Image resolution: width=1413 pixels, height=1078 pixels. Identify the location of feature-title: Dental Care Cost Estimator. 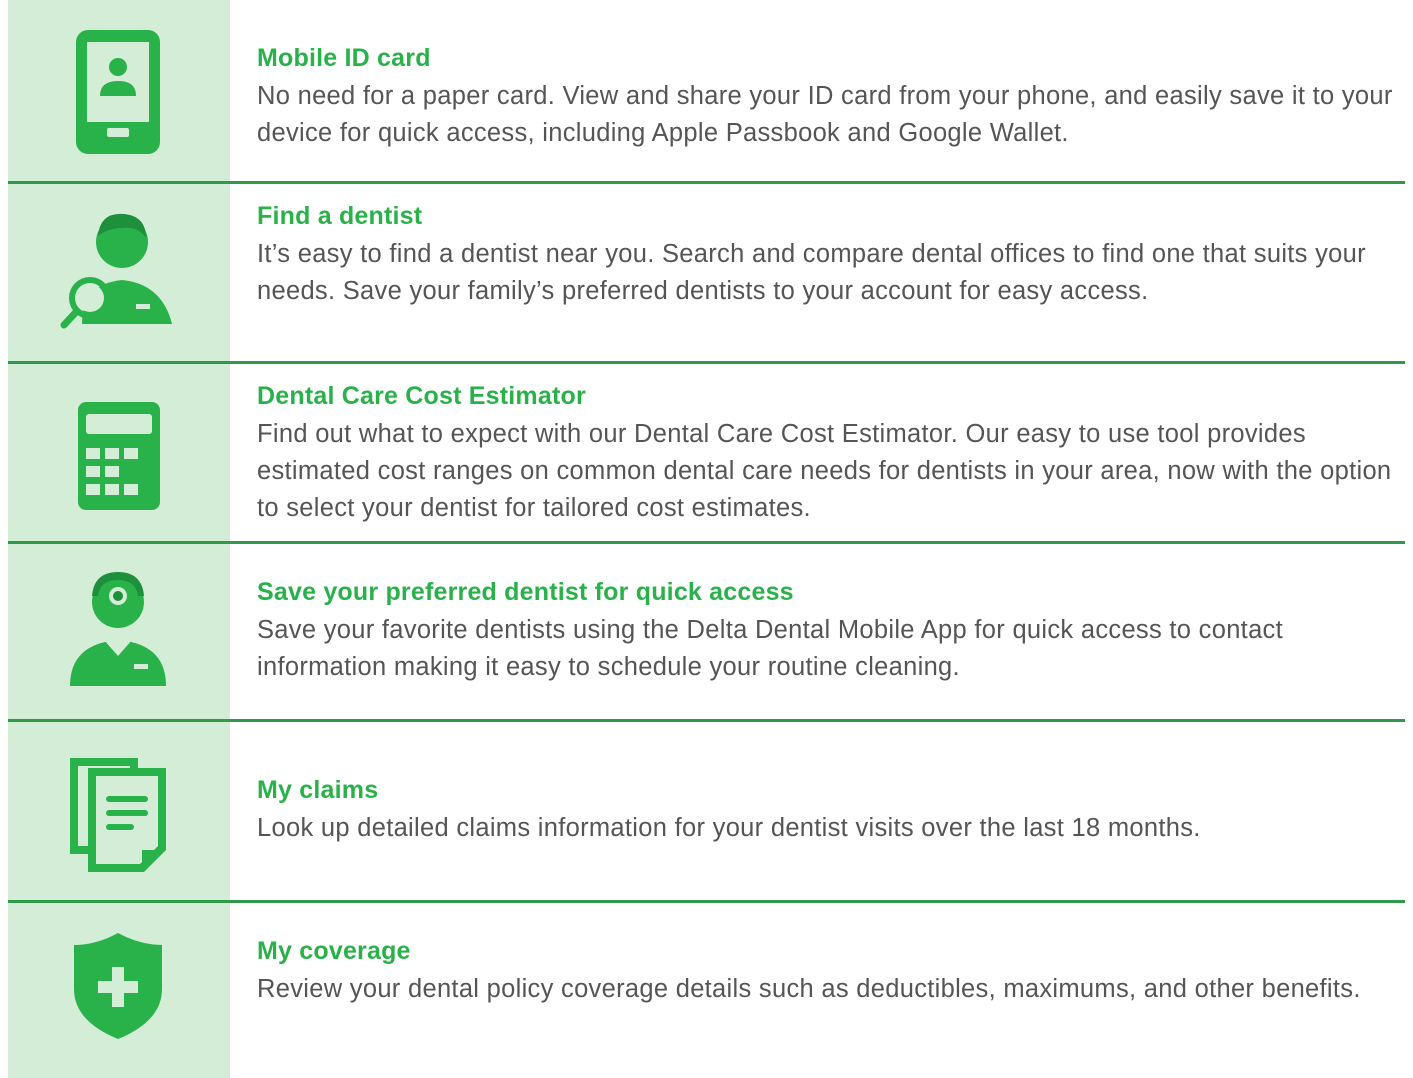
(421, 396).